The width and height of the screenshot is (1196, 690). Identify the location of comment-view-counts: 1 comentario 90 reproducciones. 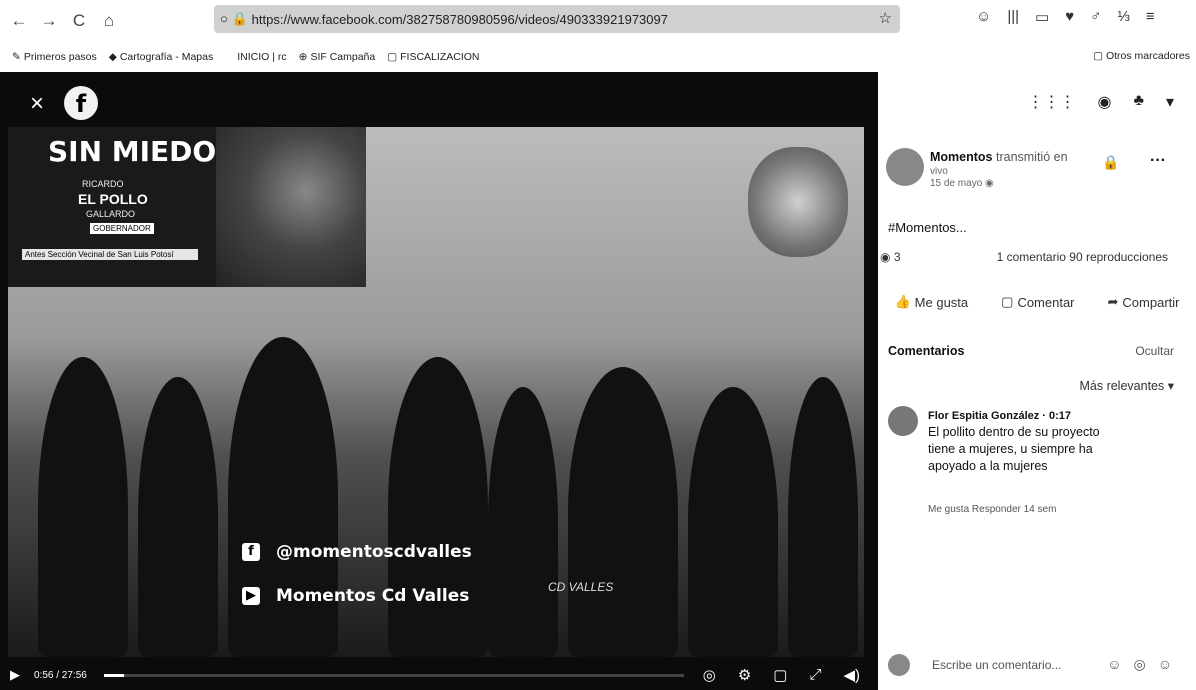
(1082, 257).